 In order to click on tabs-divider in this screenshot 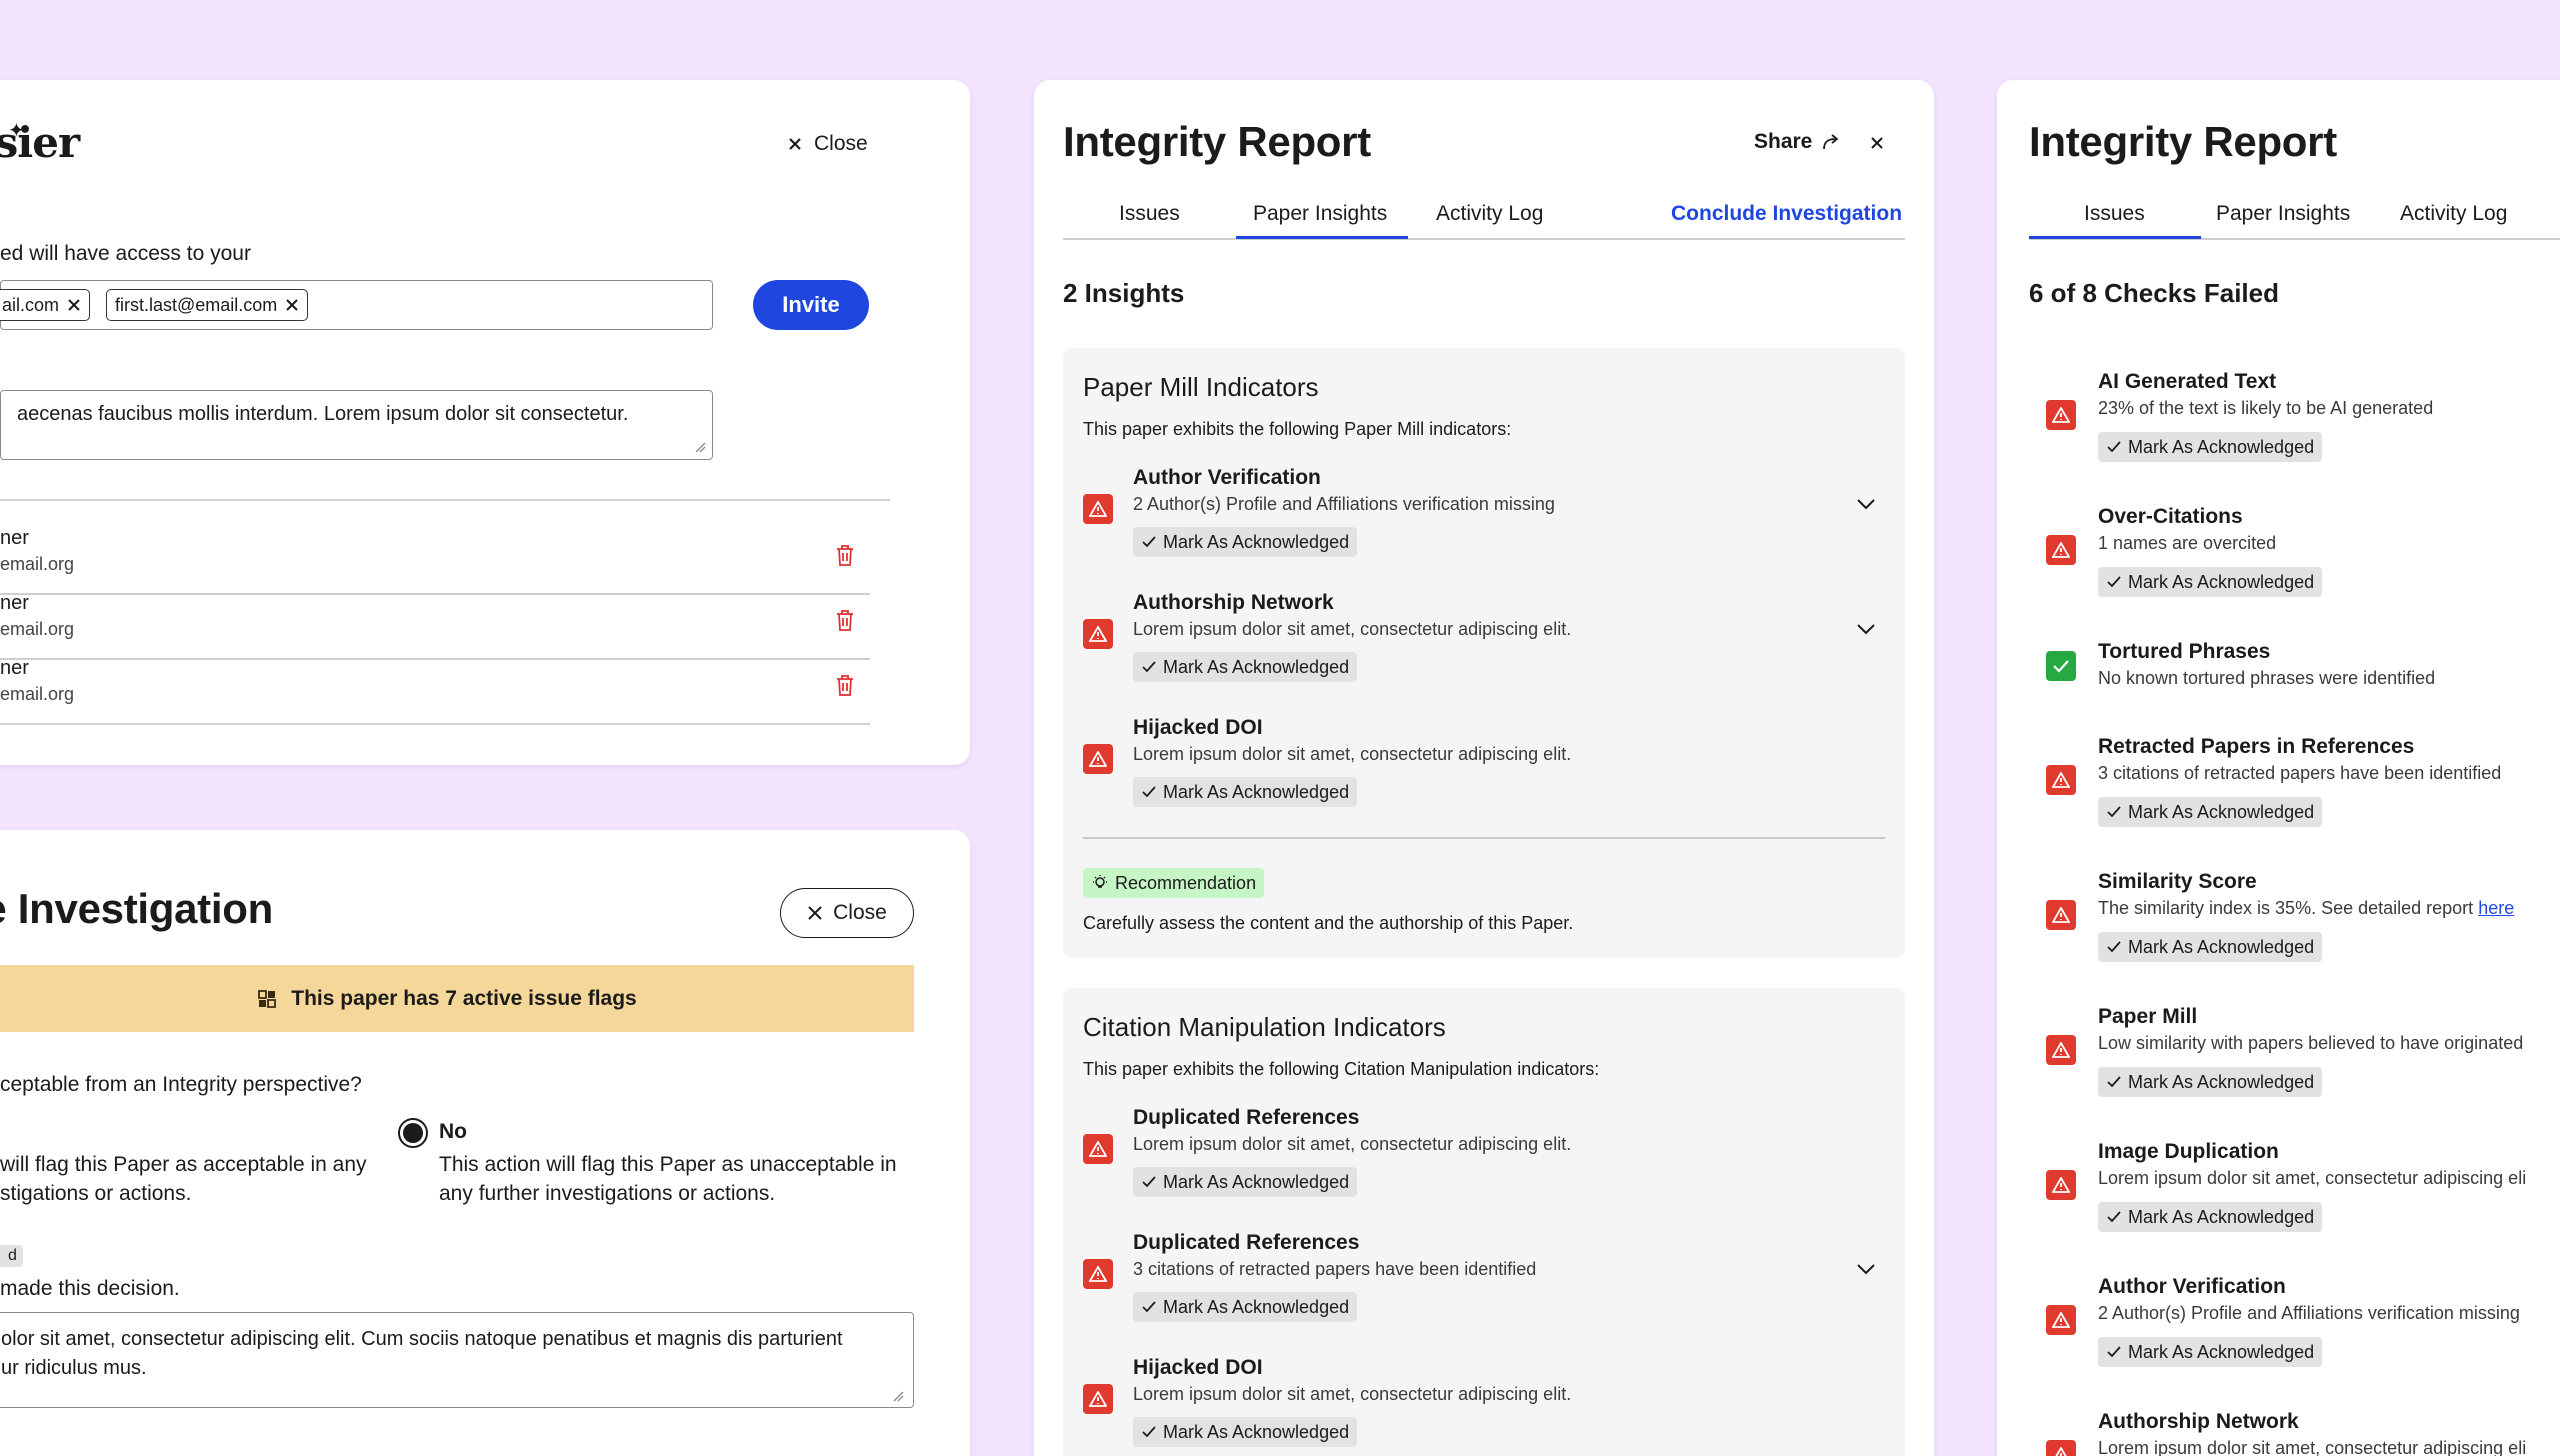, I will do `click(1484, 239)`.